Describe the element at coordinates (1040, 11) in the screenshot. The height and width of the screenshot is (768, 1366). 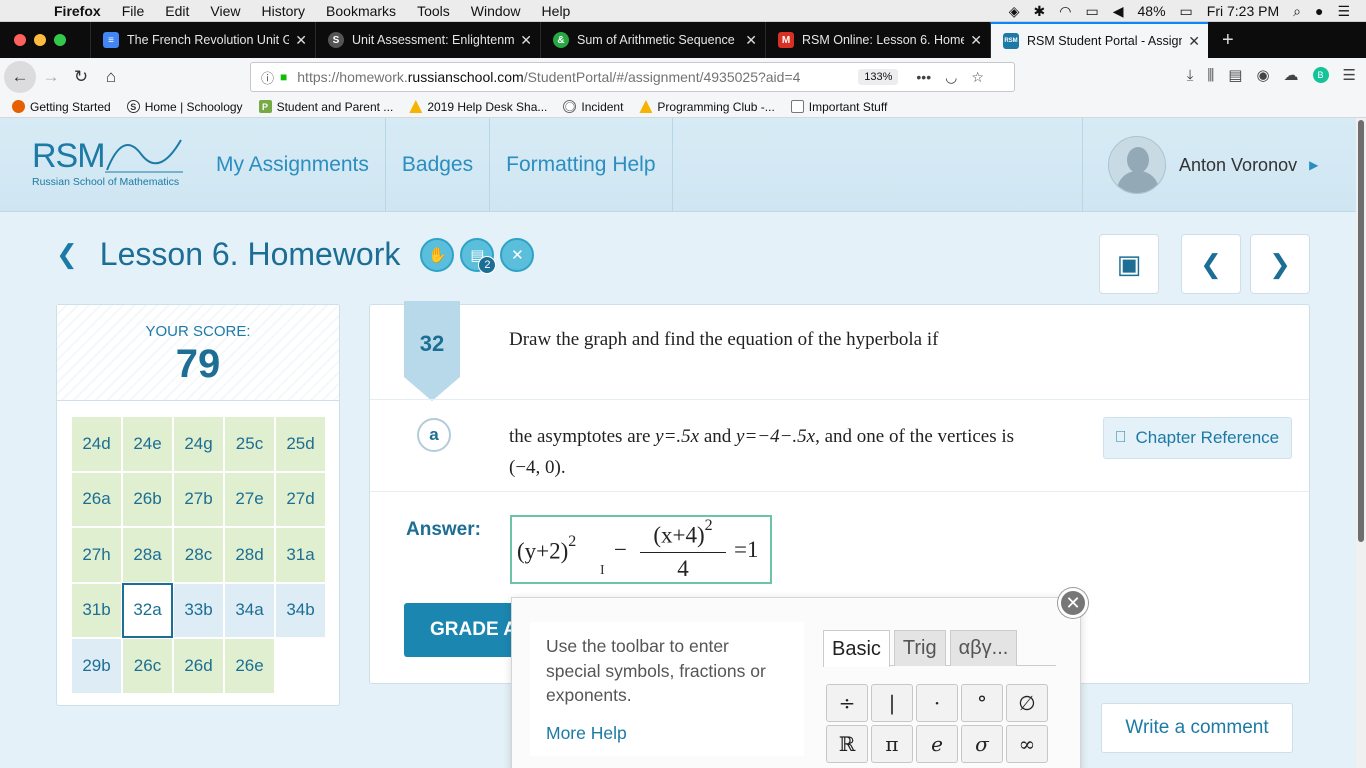
I see `bluetooth-icon: ✱` at that location.